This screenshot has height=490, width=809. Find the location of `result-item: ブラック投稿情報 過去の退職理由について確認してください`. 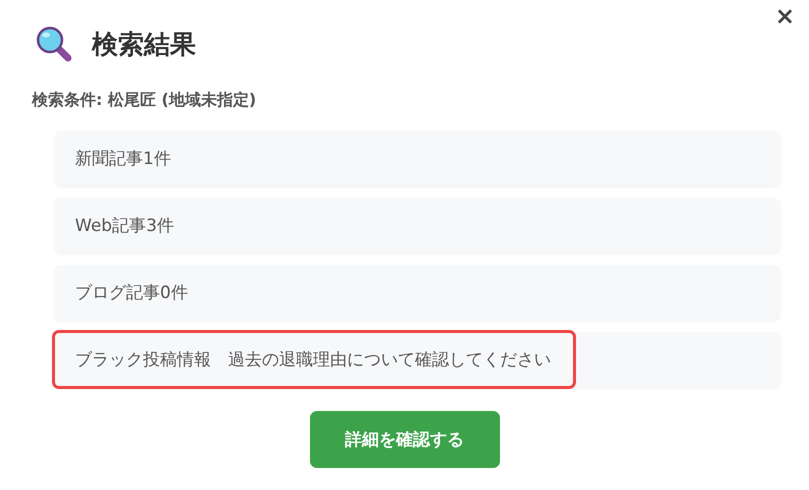

result-item: ブラック投稿情報 過去の退職理由について確認してください is located at coordinates (417, 359).